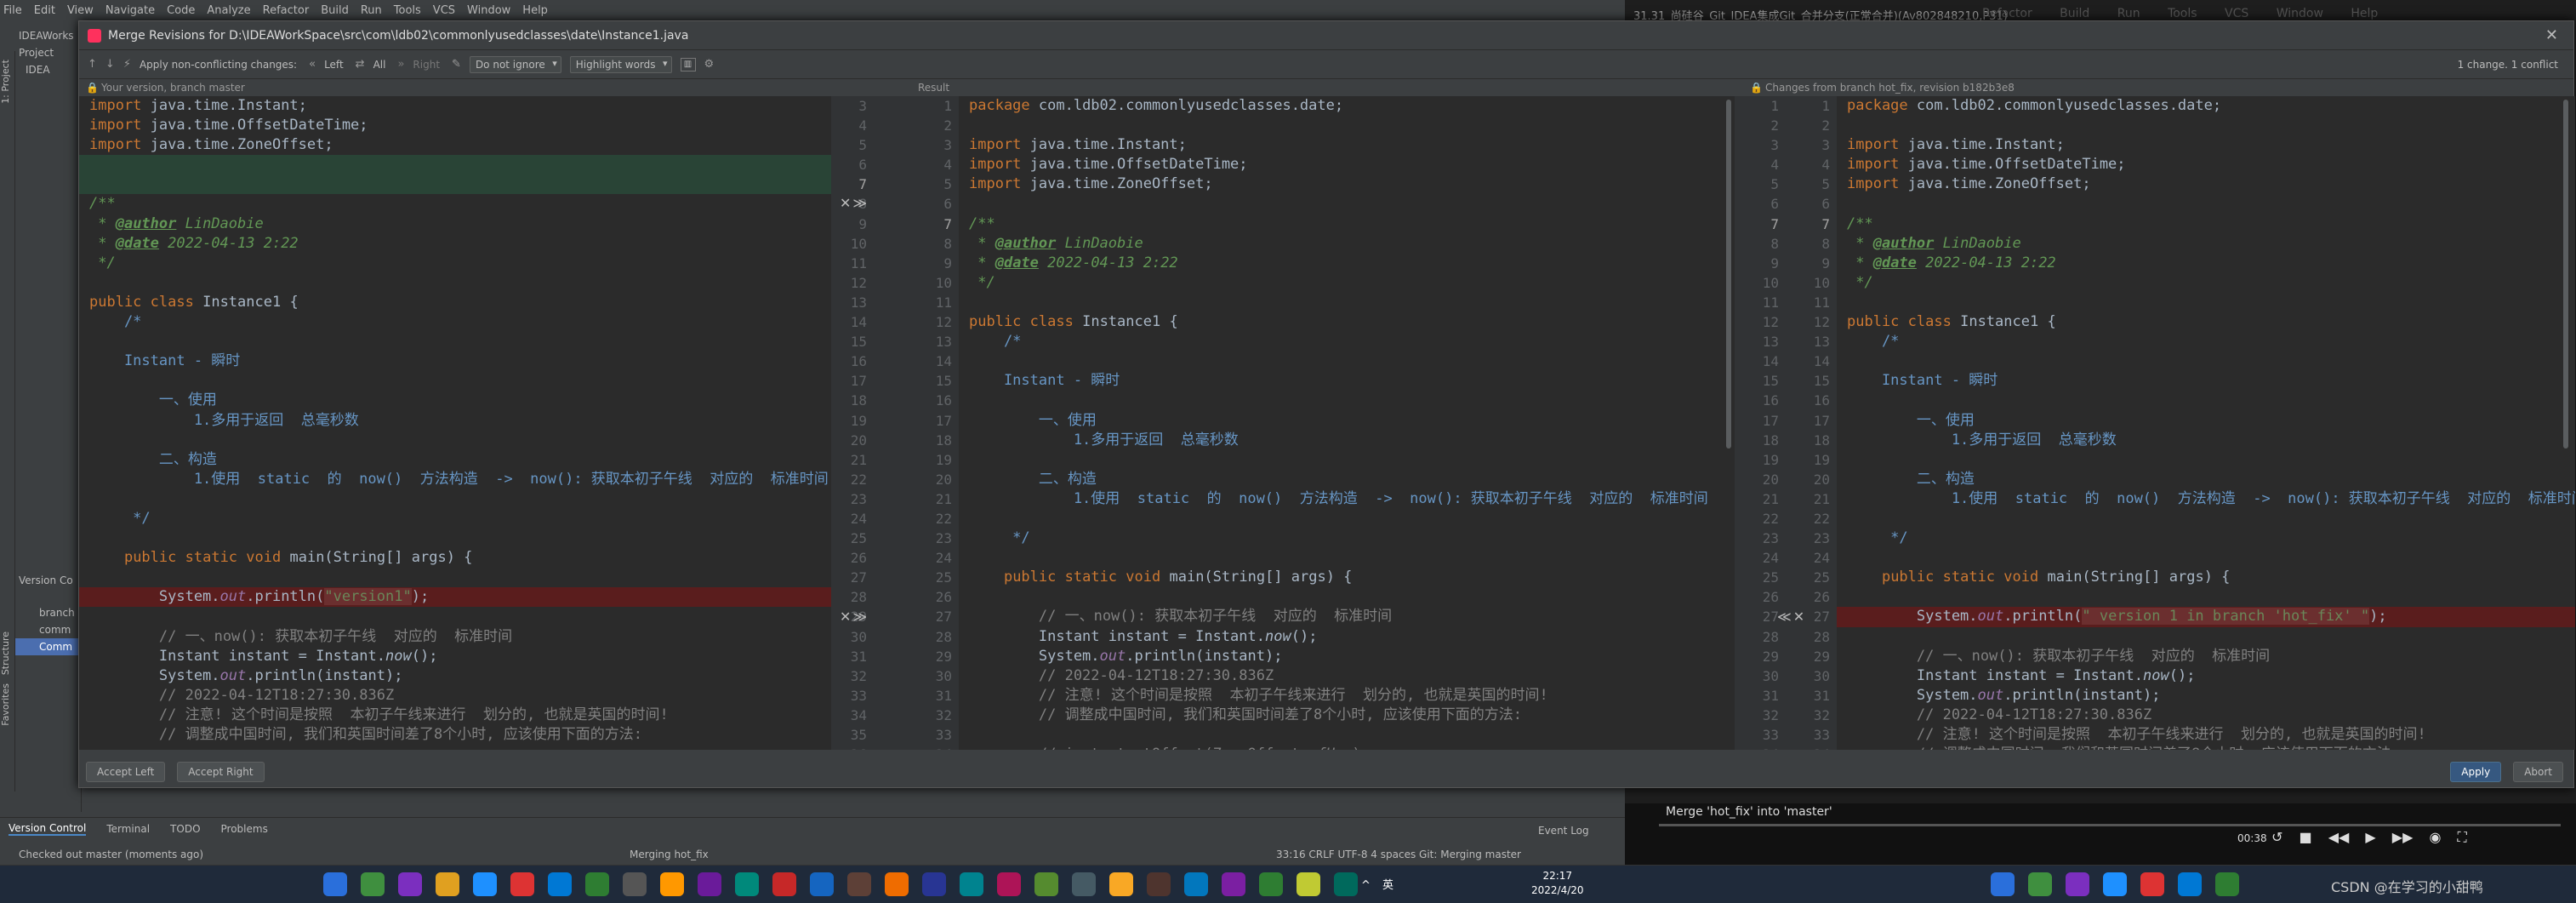 The height and width of the screenshot is (903, 2576). I want to click on apply-right-button: Right, so click(426, 65).